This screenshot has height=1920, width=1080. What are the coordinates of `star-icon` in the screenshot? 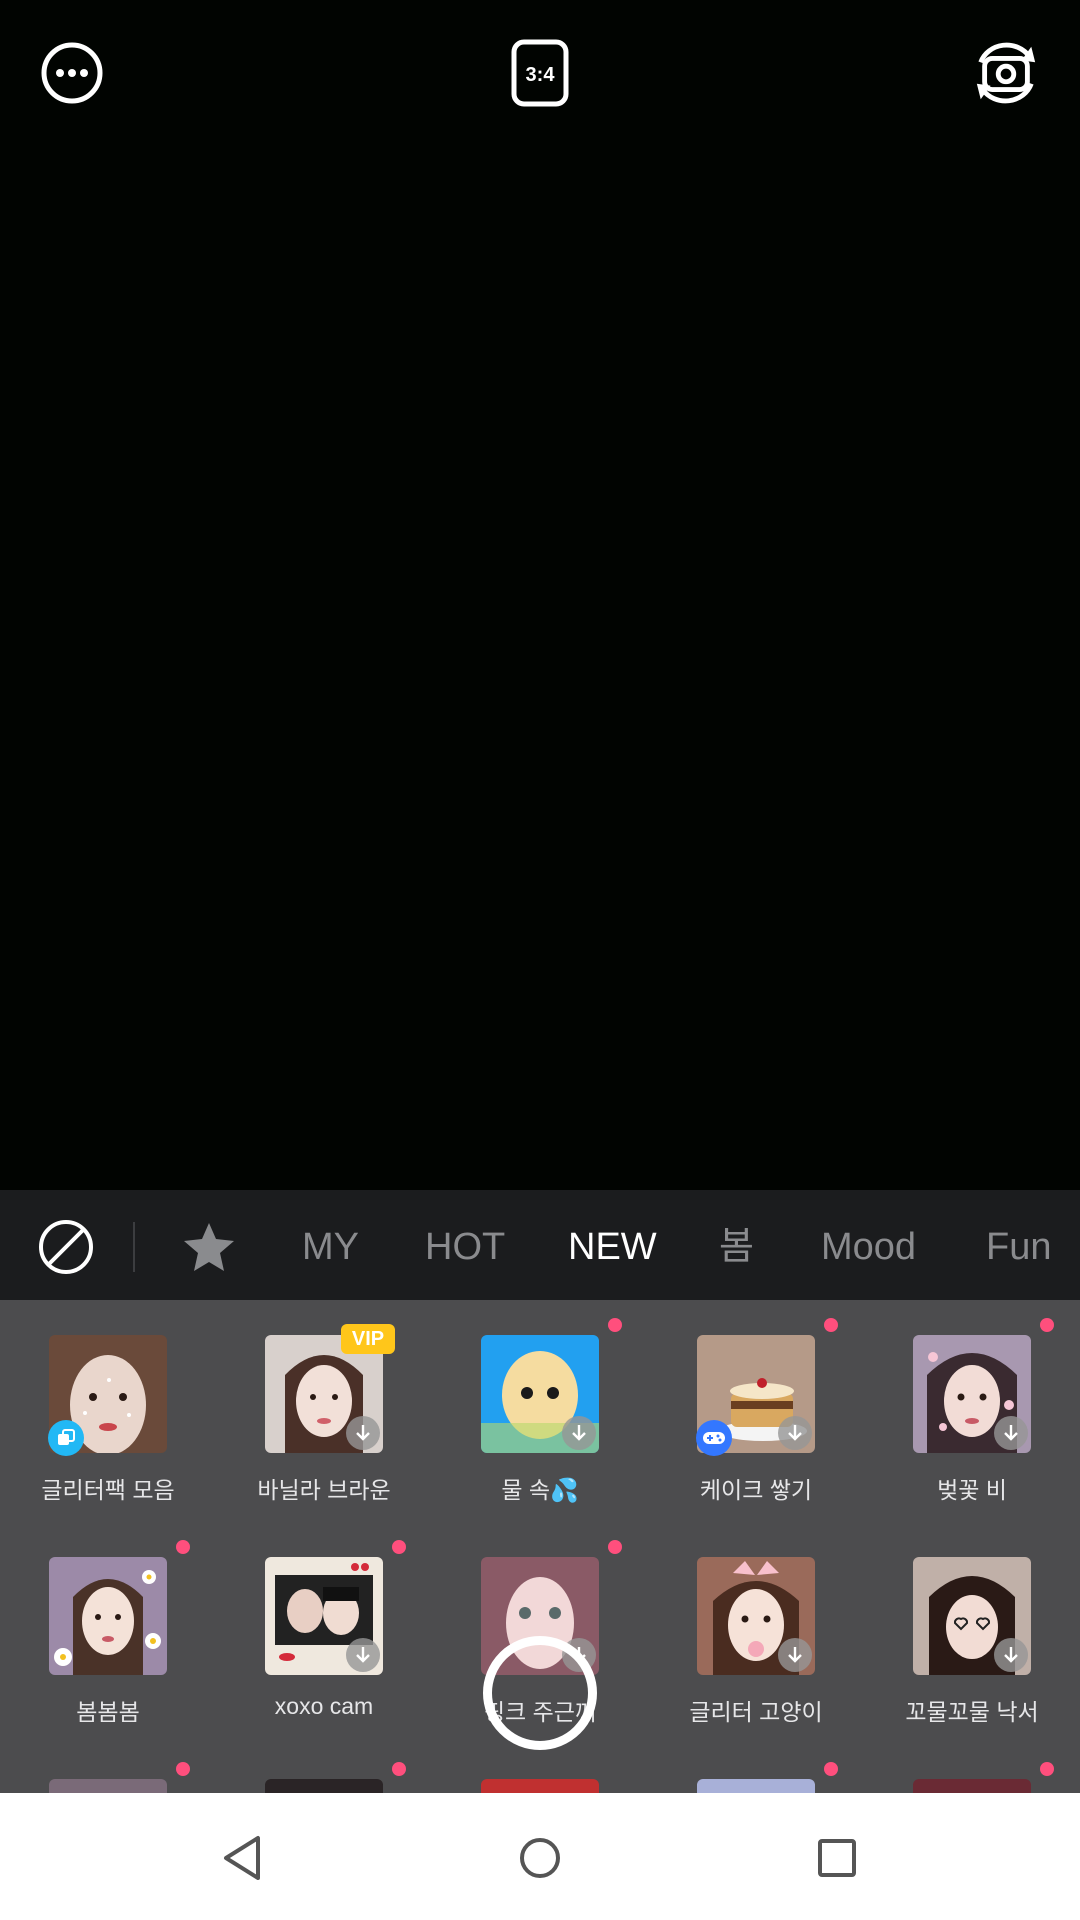 It's located at (209, 1247).